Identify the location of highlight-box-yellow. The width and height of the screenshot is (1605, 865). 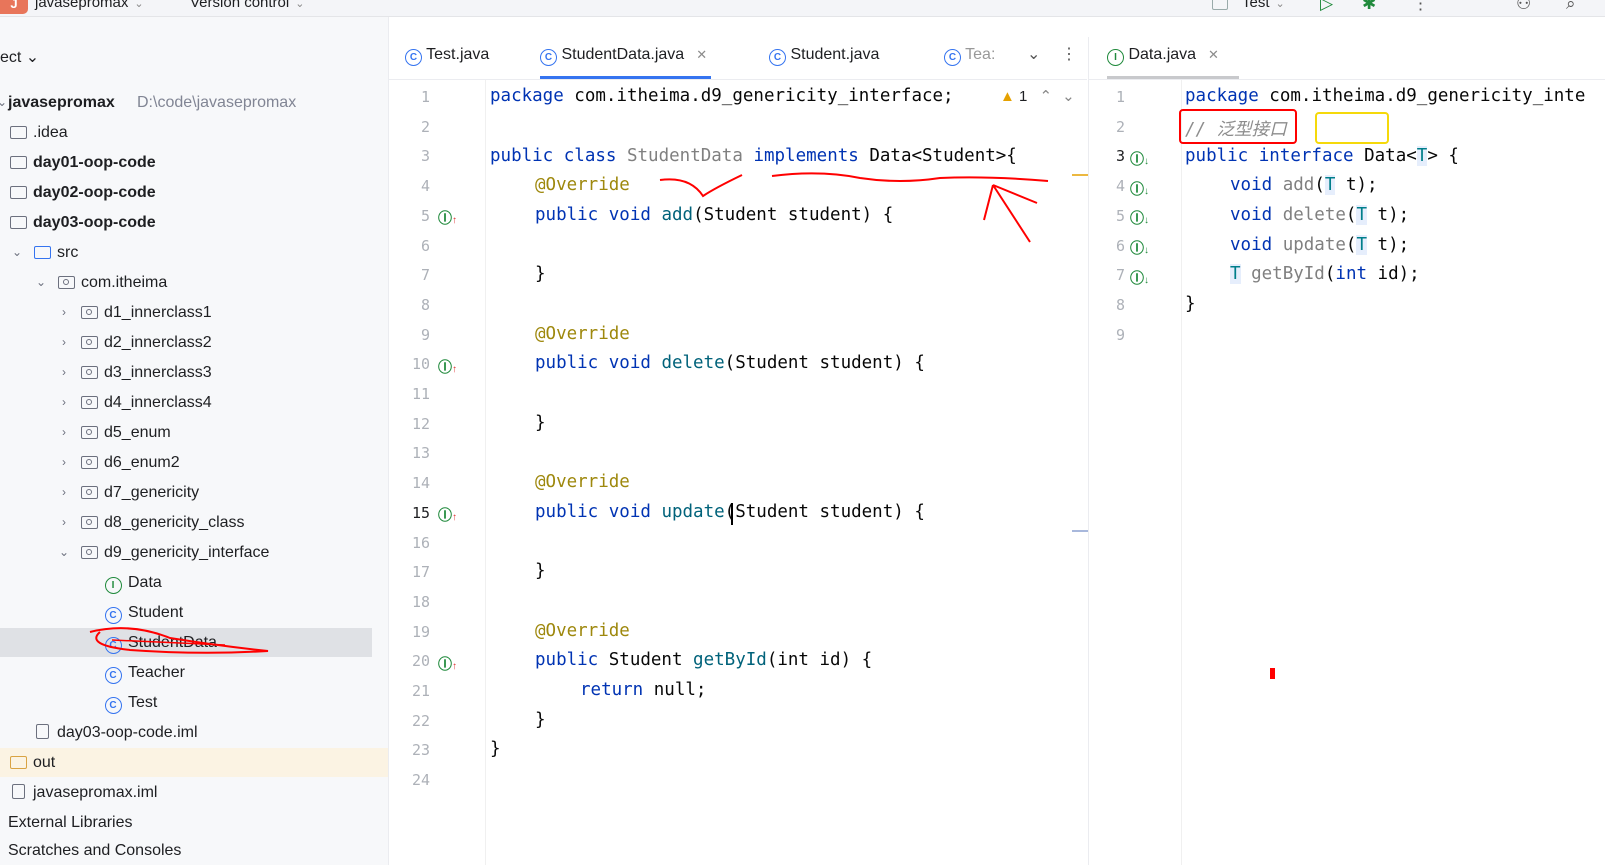
(1352, 128).